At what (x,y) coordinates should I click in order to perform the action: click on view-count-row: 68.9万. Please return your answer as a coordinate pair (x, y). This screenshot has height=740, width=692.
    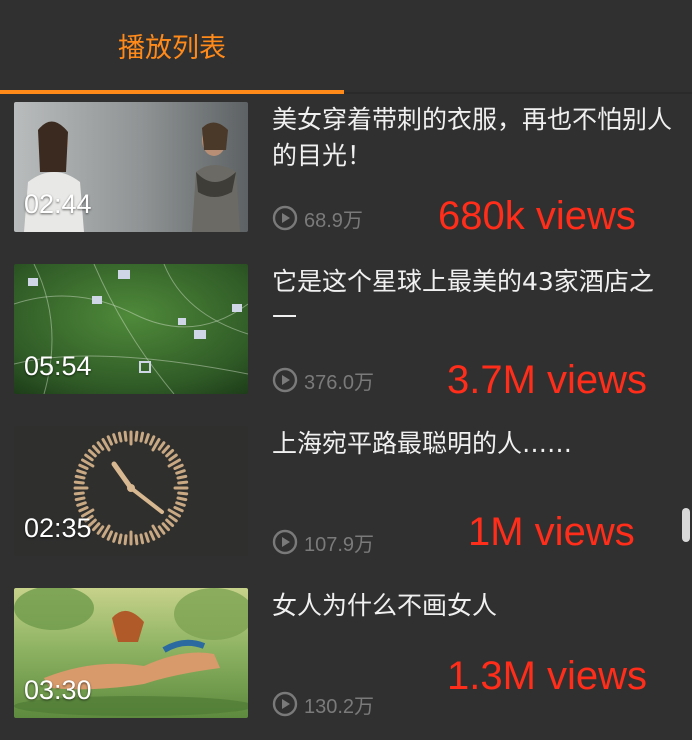
    Looking at the image, I should click on (317, 218).